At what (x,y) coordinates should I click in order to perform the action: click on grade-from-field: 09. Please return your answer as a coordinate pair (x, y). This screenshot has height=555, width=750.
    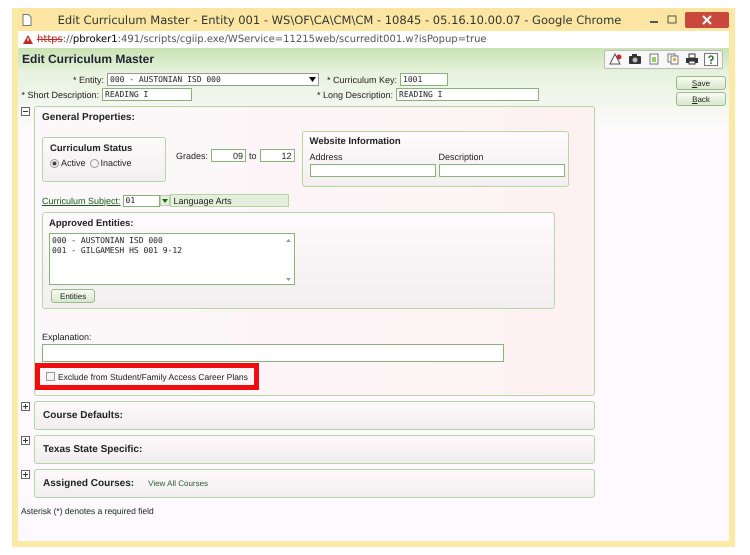
    Looking at the image, I should click on (228, 155).